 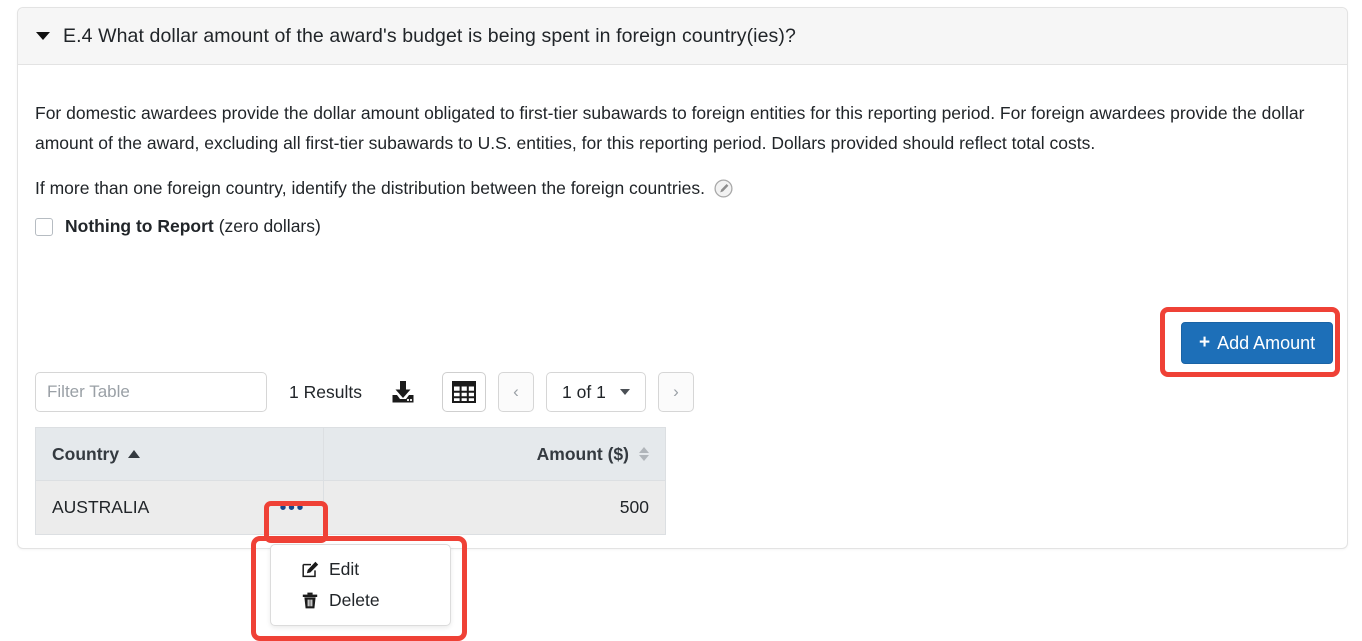 What do you see at coordinates (723, 187) in the screenshot?
I see `help-info-icon` at bounding box center [723, 187].